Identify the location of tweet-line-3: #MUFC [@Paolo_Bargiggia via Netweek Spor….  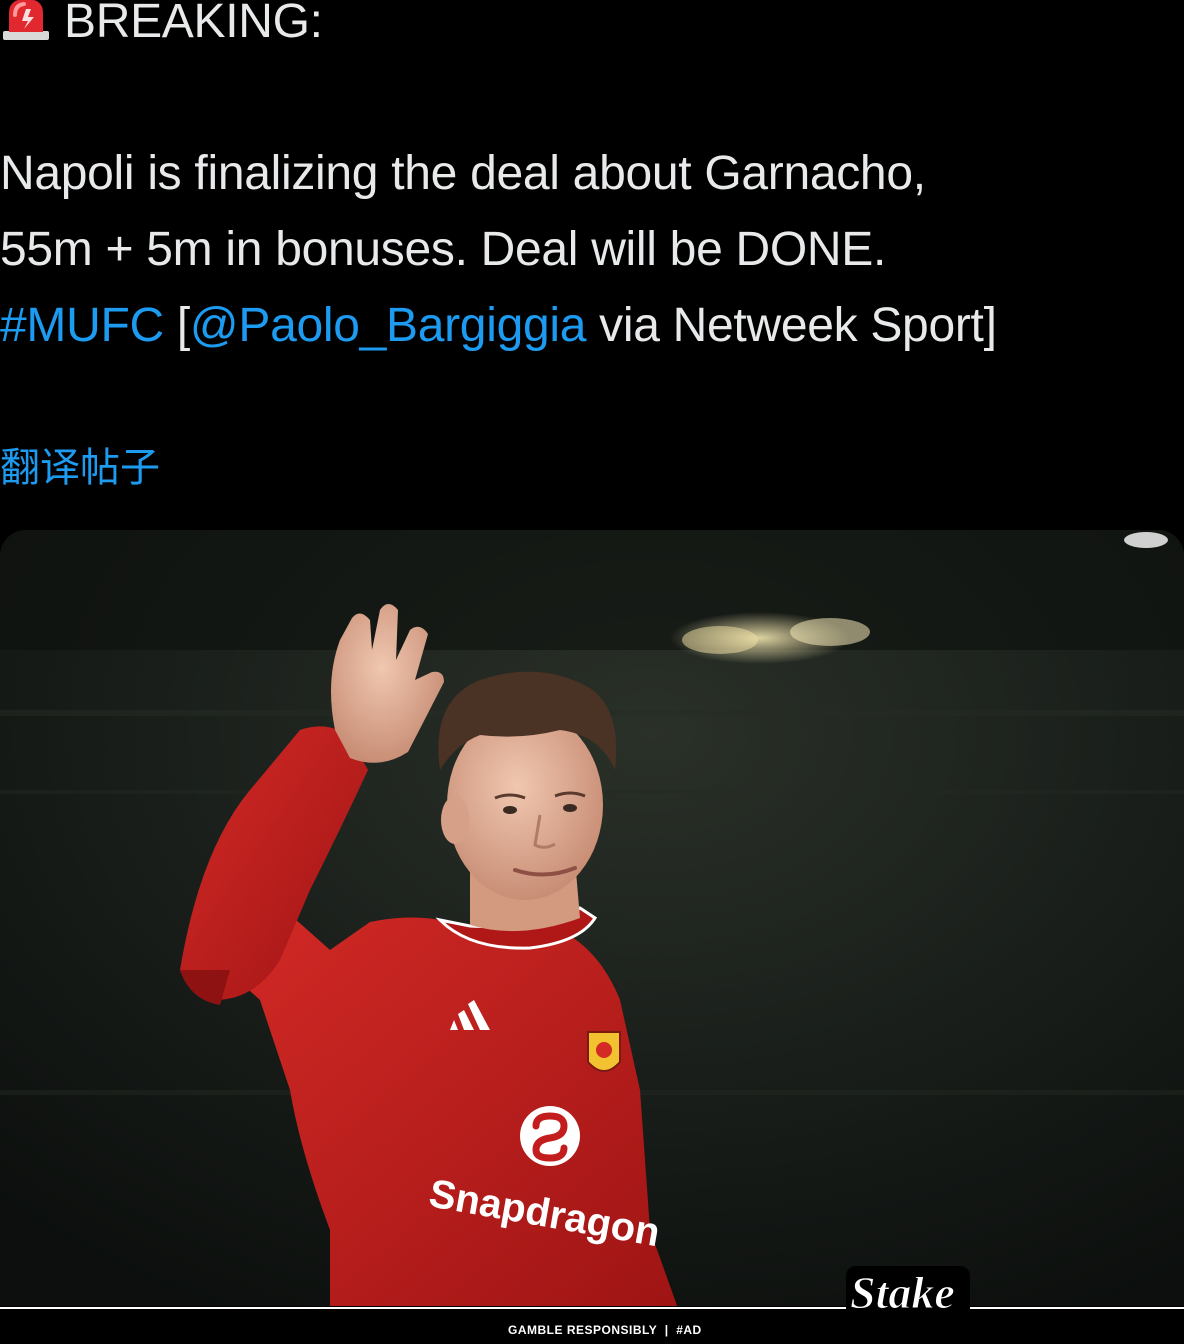
(498, 326).